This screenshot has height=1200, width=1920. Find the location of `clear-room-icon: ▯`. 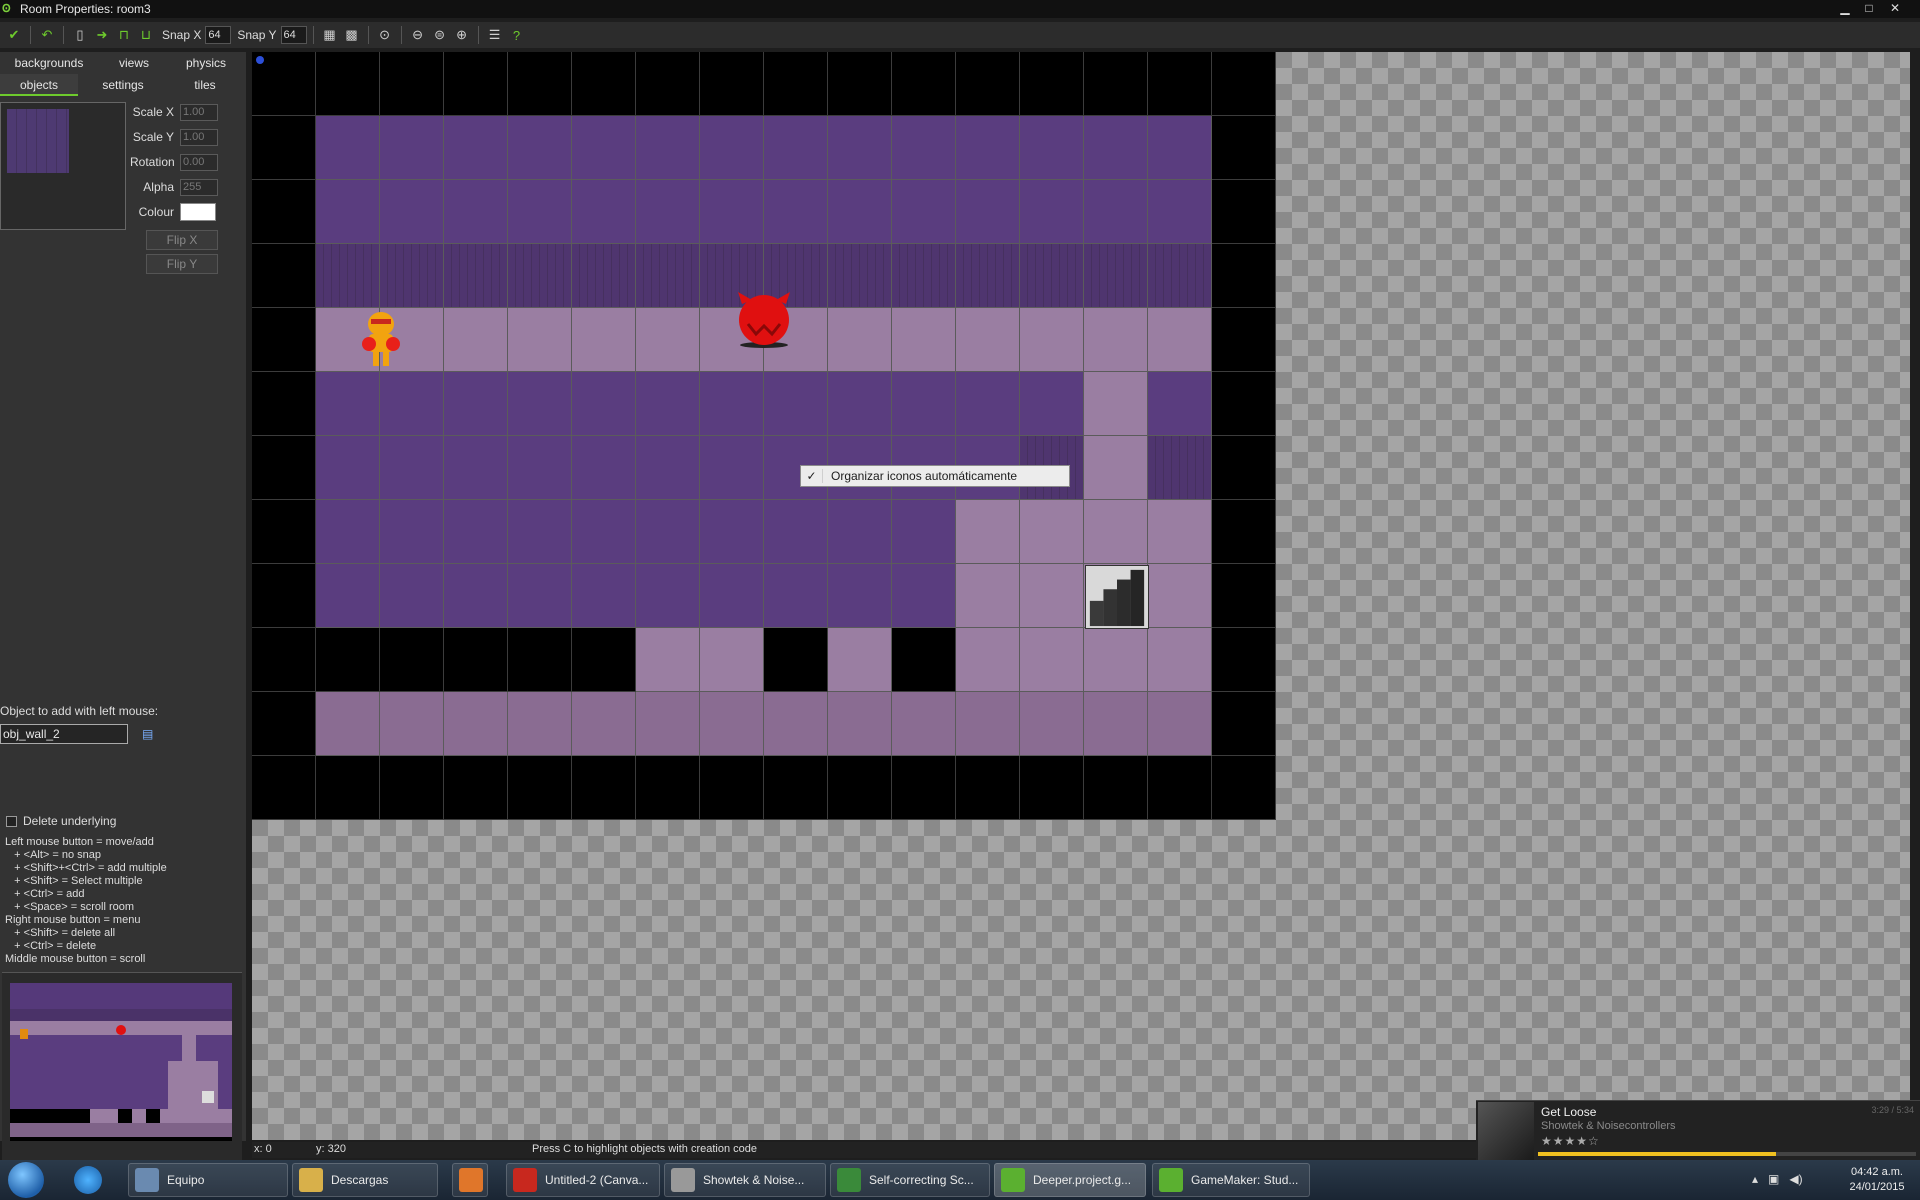

clear-room-icon: ▯ is located at coordinates (80, 35).